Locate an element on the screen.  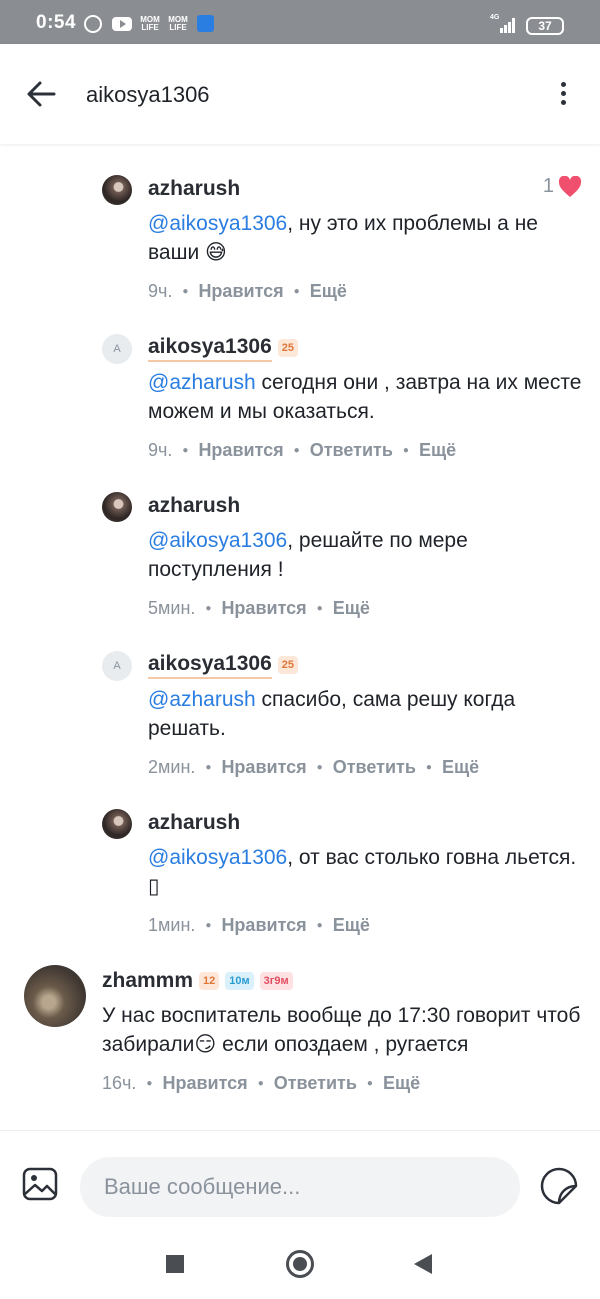
back-arrow-icon is located at coordinates (42, 94).